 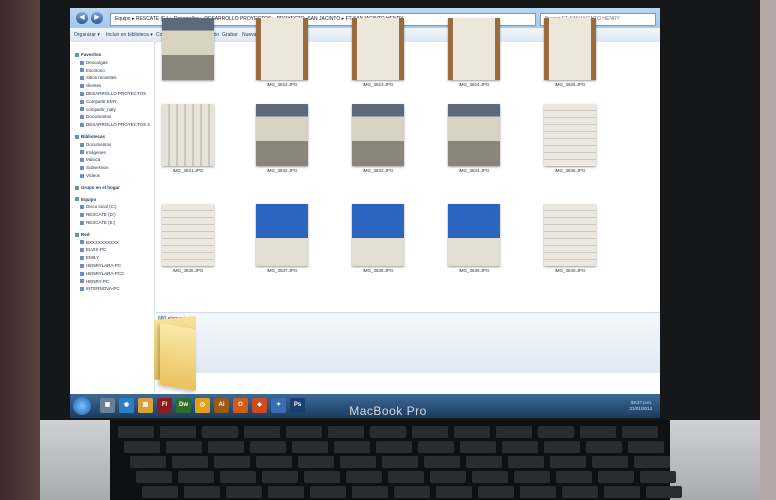 I want to click on back-button: ◀, so click(x=82, y=18).